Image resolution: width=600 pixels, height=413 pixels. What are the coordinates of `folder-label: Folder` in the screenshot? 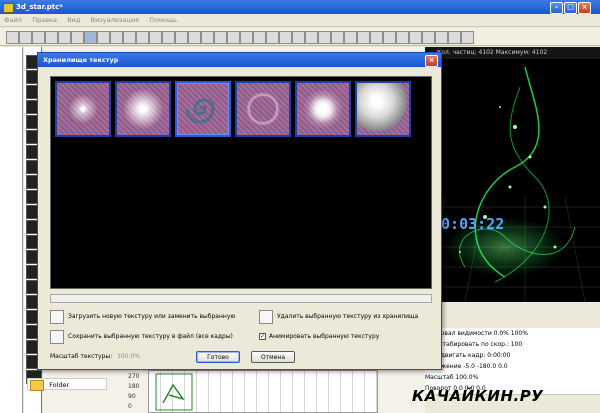 It's located at (59, 385).